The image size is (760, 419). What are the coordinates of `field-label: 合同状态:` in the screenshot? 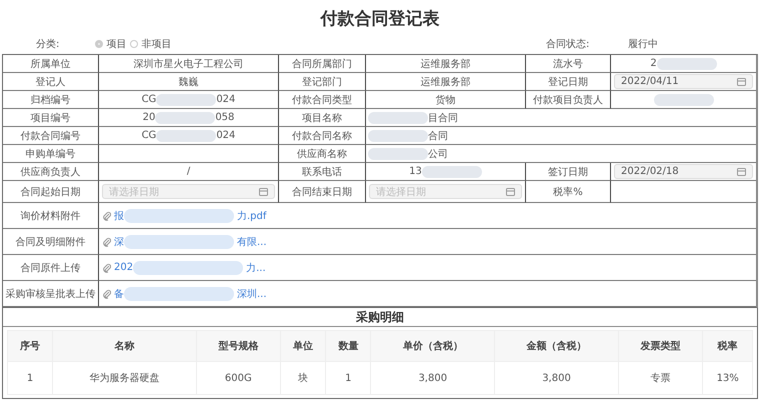 It's located at (568, 44).